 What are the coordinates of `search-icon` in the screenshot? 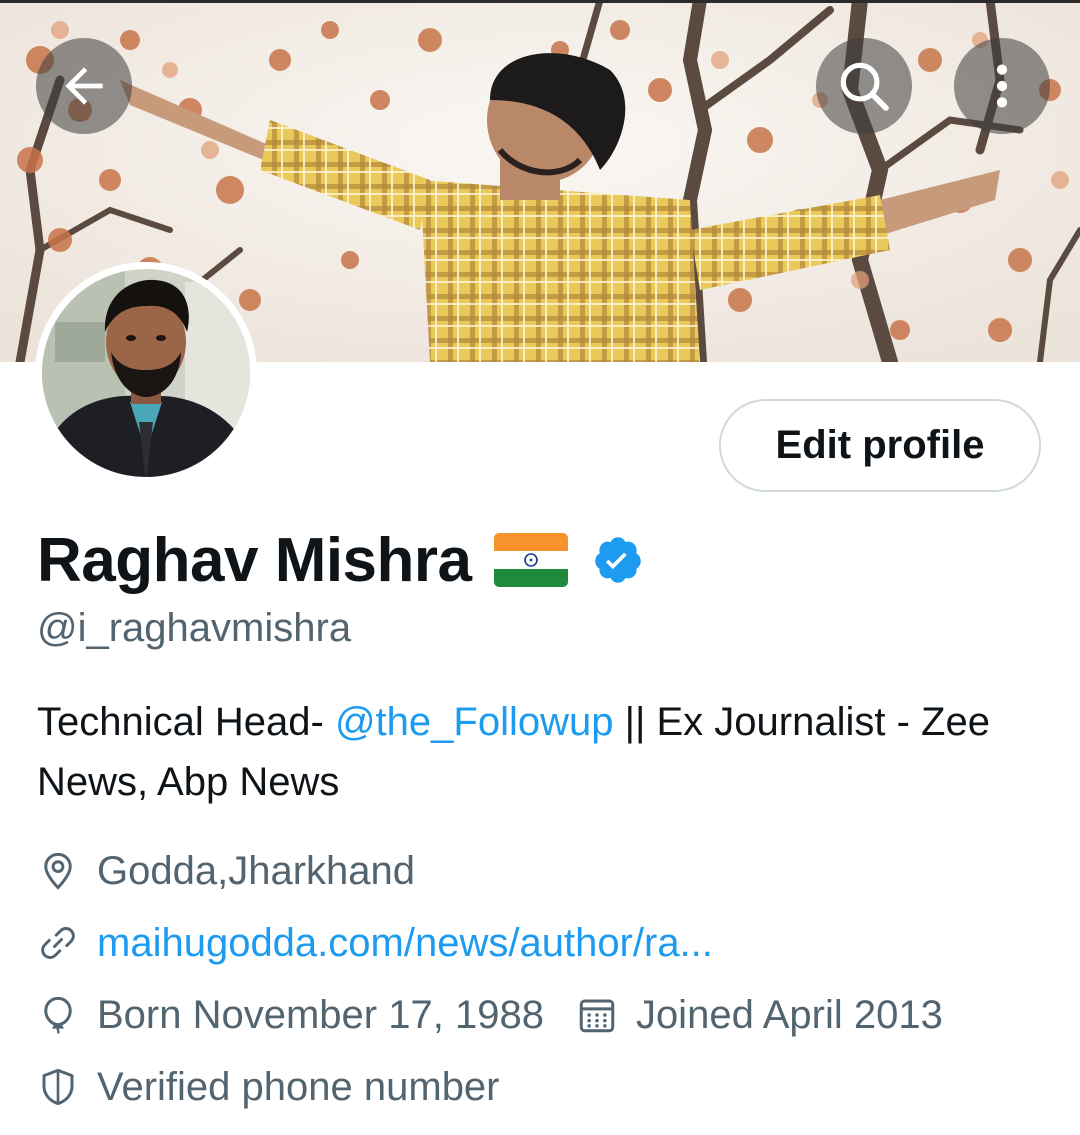 It's located at (864, 86).